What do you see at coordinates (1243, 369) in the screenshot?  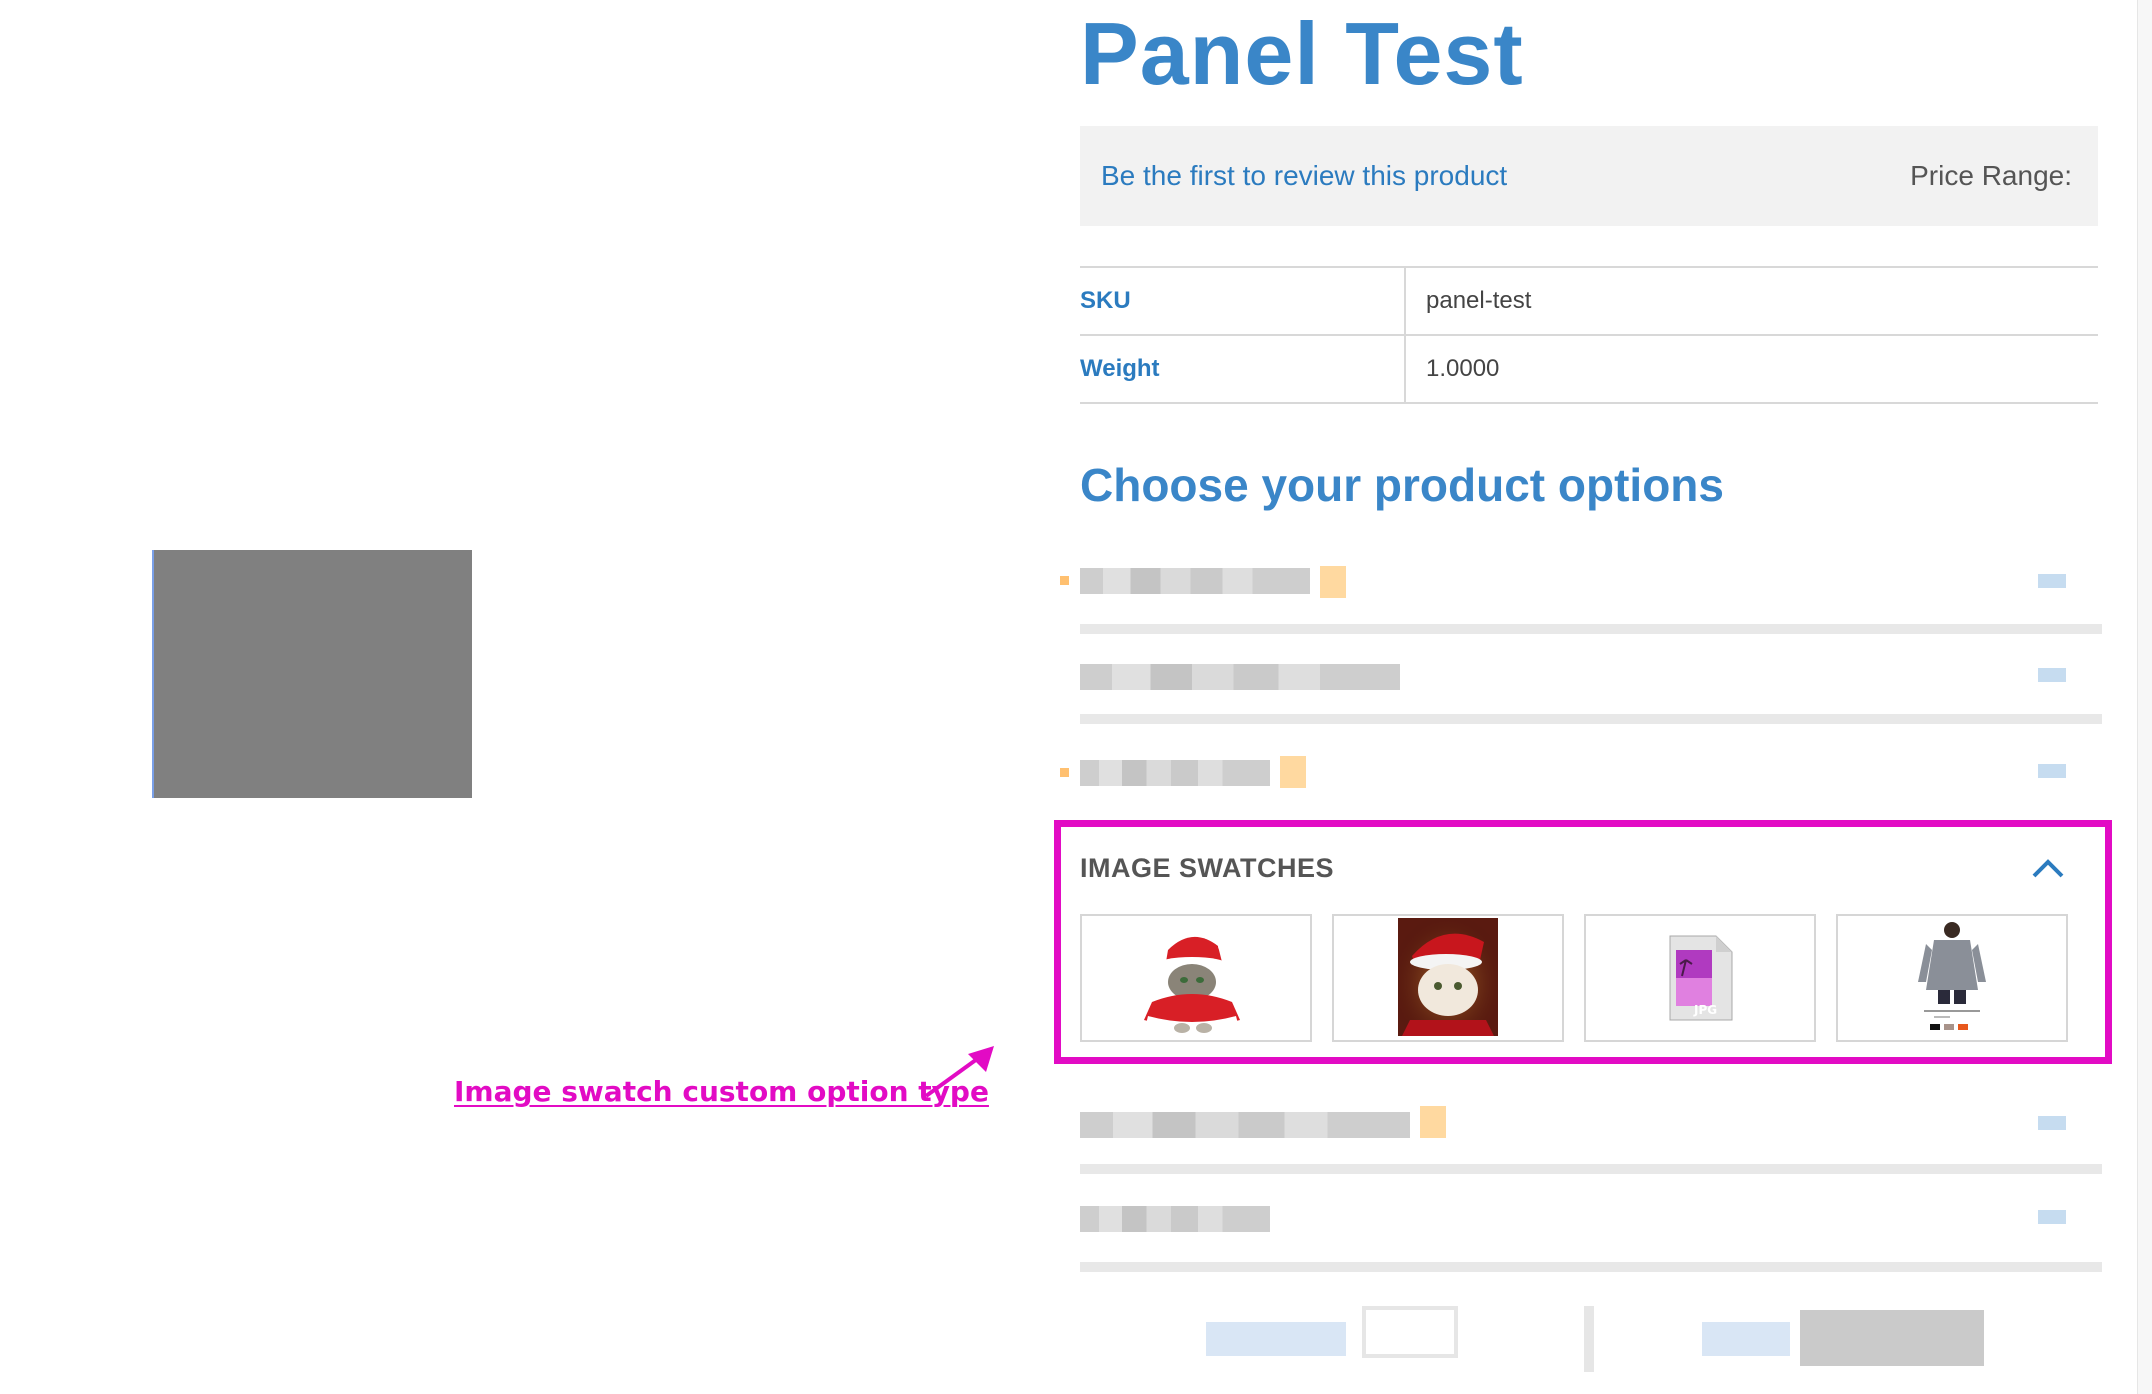 I see `spec-label: Weight` at bounding box center [1243, 369].